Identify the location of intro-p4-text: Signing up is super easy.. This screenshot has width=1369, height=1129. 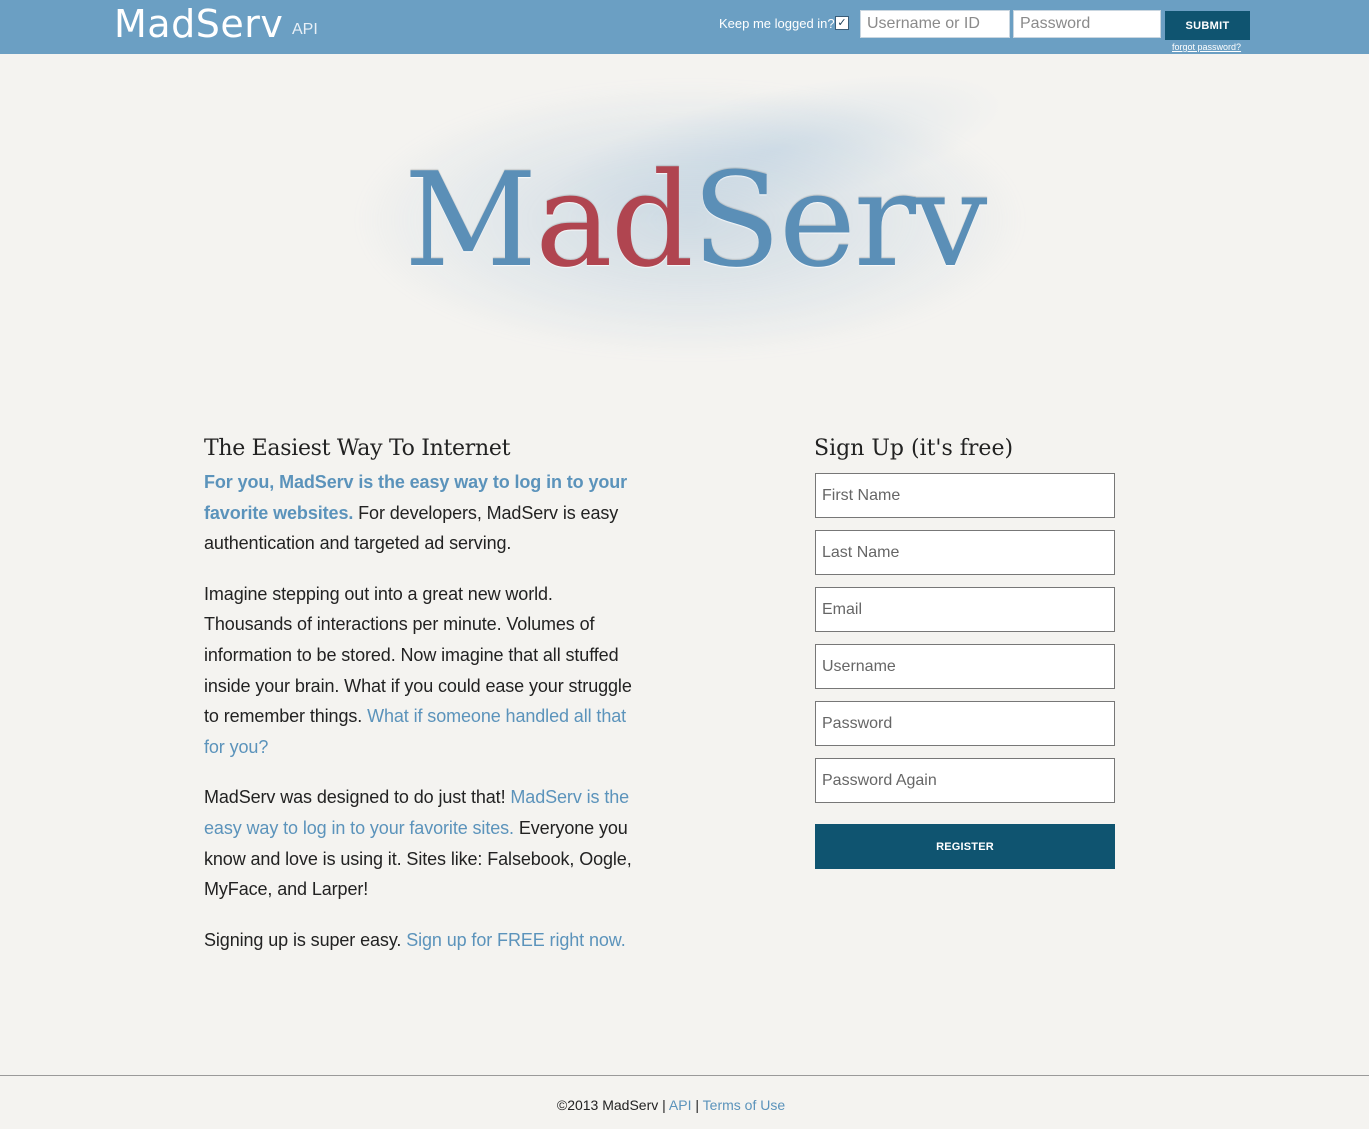
(305, 939).